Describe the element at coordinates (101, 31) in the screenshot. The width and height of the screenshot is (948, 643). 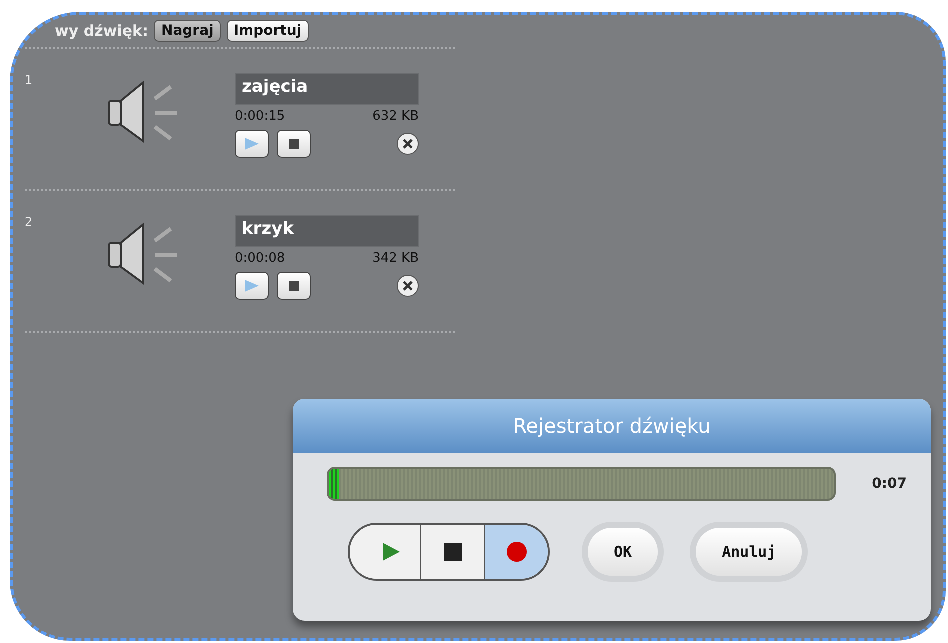
I see `new-sound-label: wy dźwięk:` at that location.